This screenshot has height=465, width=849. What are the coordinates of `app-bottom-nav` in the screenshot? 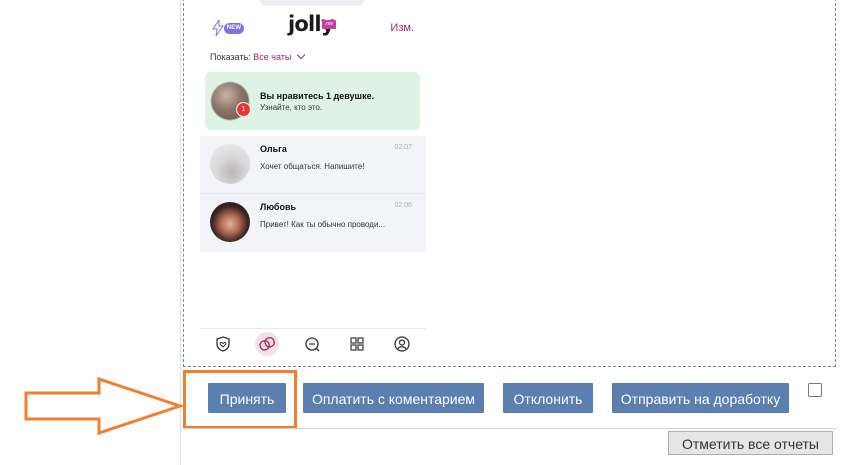 It's located at (313, 342).